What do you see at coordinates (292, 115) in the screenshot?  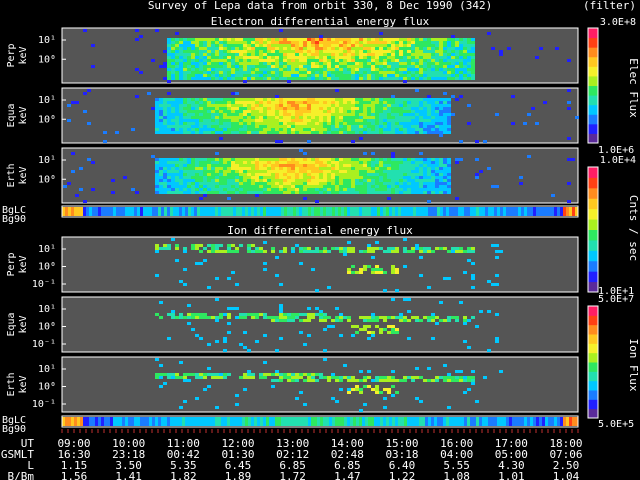 I see `panel-eEqua: Equa keV10¹10⁰` at bounding box center [292, 115].